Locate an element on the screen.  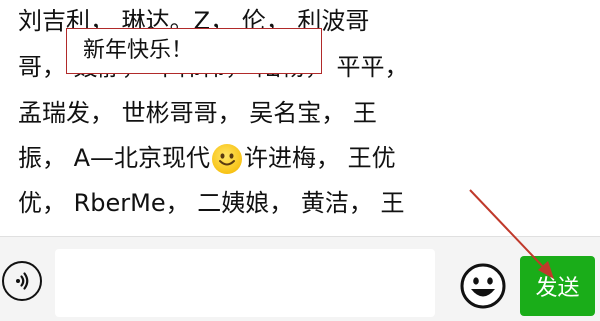
emoji-icon is located at coordinates (483, 286).